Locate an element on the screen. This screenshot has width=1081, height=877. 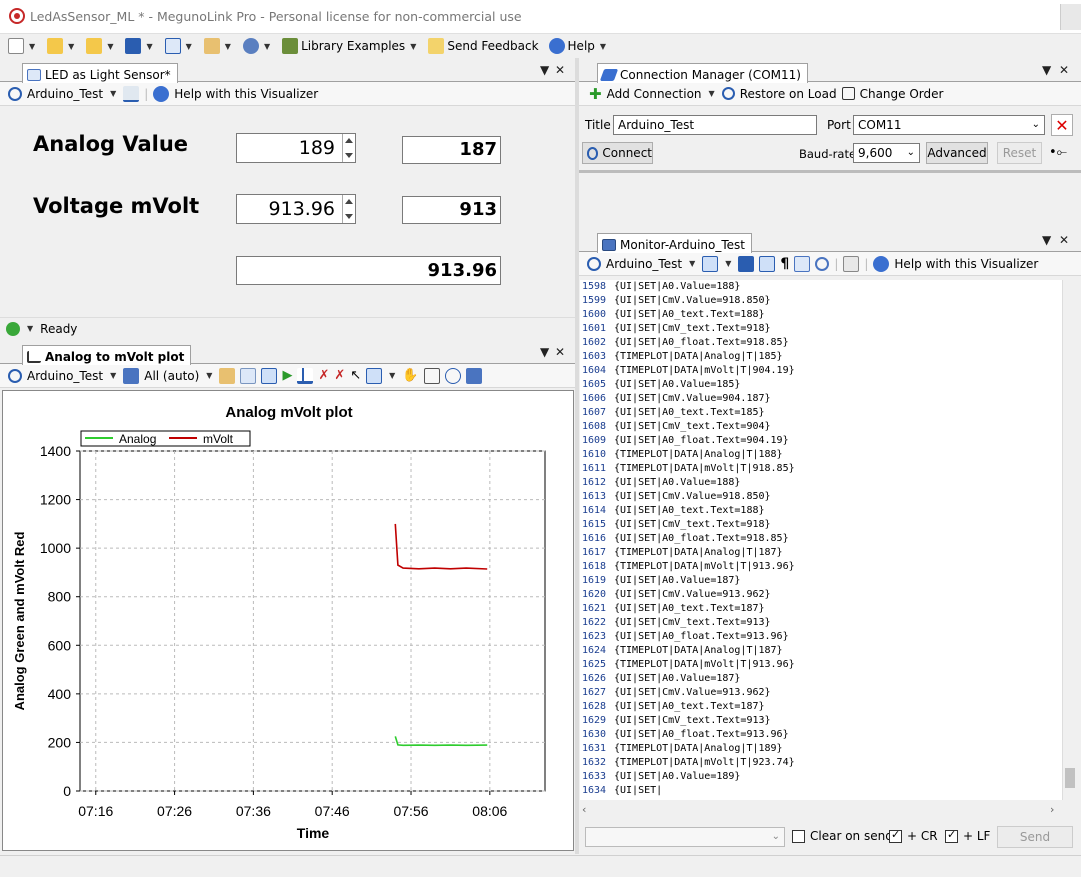
port-select: COM11 ⌄ is located at coordinates (949, 125).